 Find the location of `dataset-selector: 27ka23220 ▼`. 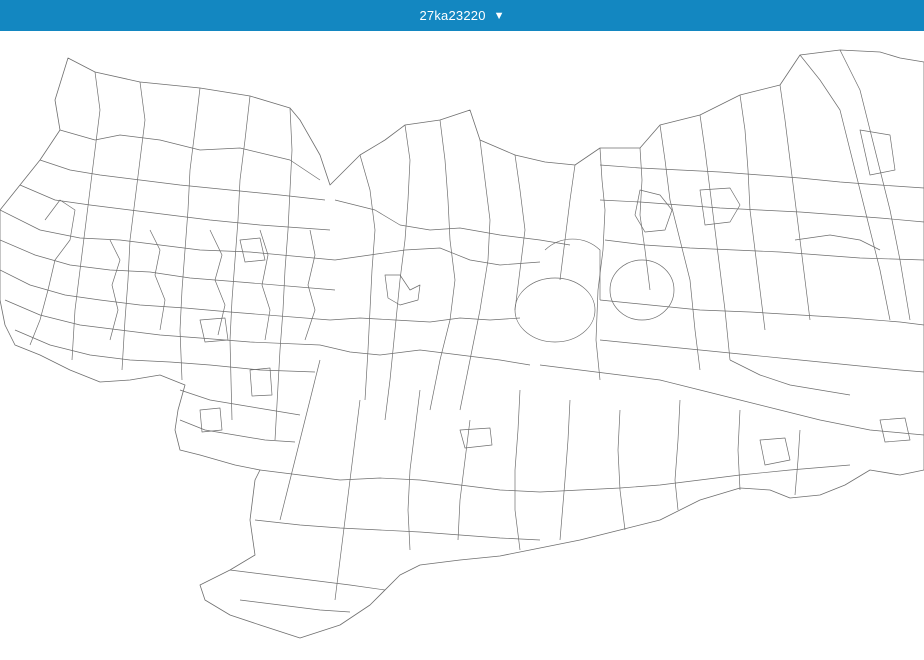

dataset-selector: 27ka23220 ▼ is located at coordinates (462, 15).